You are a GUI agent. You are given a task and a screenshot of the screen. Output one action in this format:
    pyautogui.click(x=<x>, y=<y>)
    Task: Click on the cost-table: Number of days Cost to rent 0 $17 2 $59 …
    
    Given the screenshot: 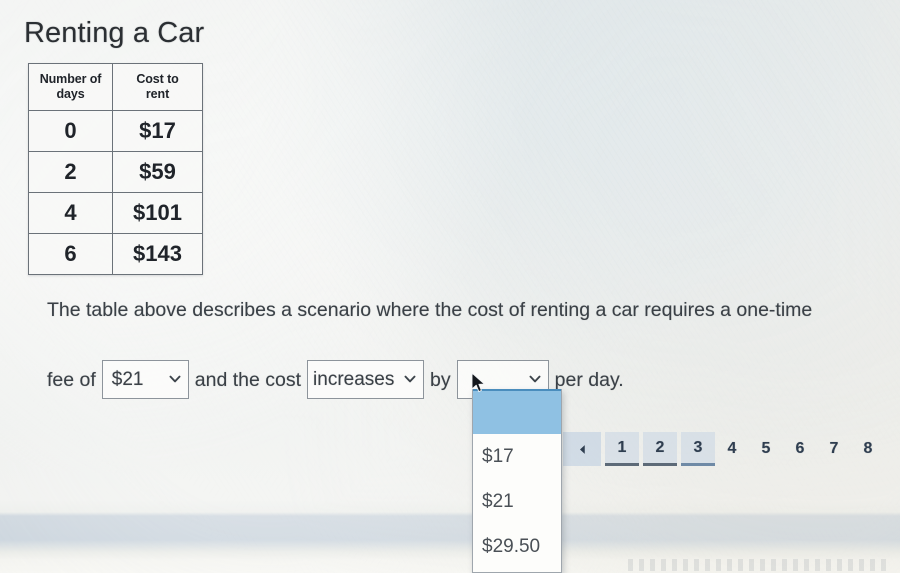 What is the action you would take?
    pyautogui.click(x=115, y=169)
    